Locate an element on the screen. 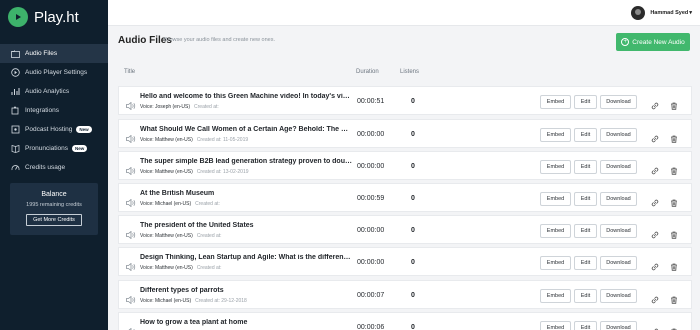  play-circle-icon is located at coordinates (15, 73).